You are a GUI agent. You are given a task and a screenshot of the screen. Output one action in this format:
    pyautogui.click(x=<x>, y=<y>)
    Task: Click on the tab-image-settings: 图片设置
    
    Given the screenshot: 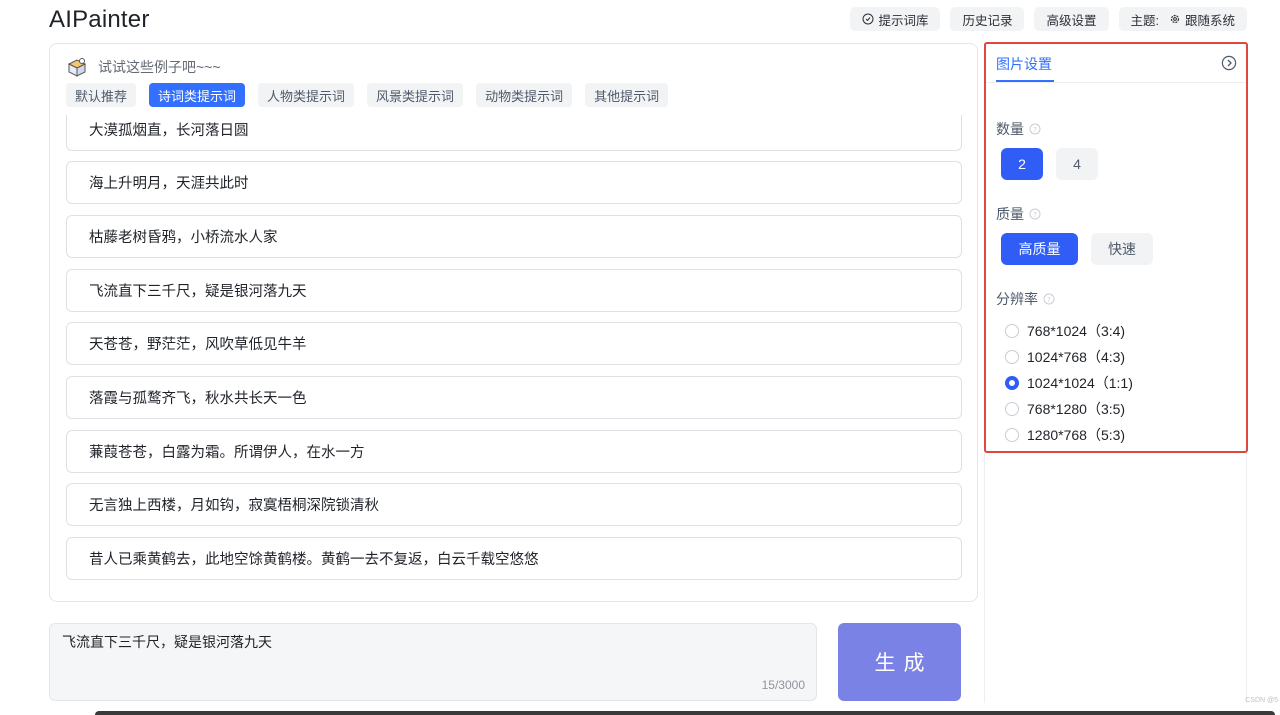 What is the action you would take?
    pyautogui.click(x=1024, y=64)
    